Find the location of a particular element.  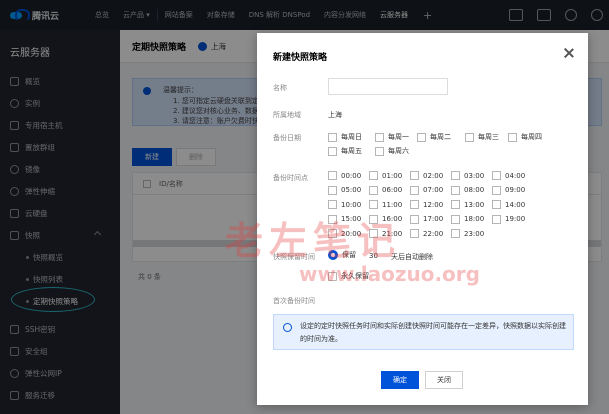

time-label: 04:00 is located at coordinates (515, 175).